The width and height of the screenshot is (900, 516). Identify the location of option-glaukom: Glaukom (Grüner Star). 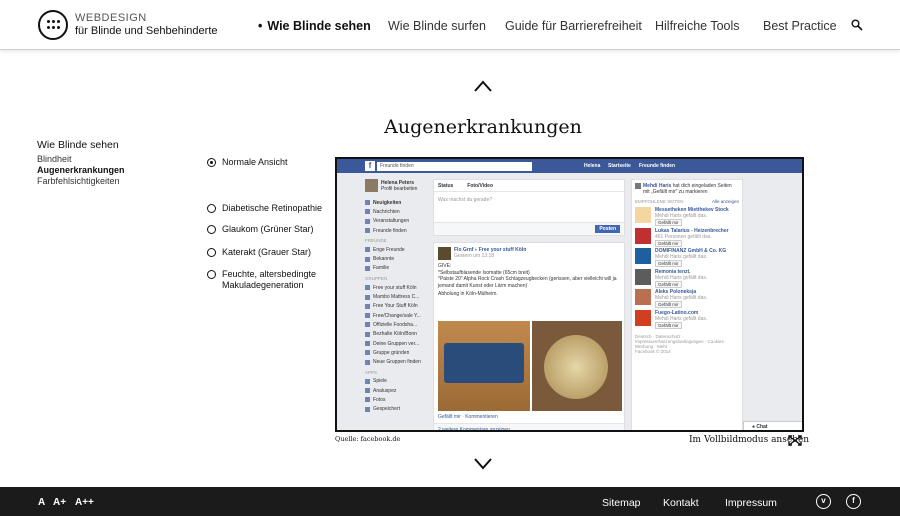
(269, 229).